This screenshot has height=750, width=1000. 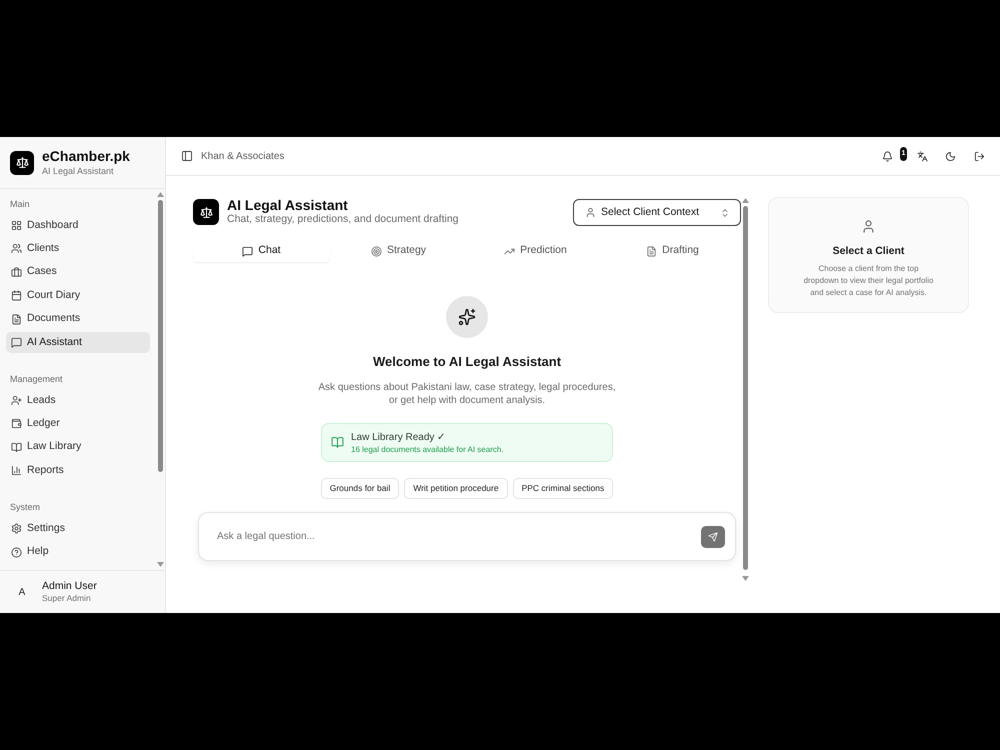 What do you see at coordinates (456, 488) in the screenshot?
I see `suggestion-chip: Writ petition procedure` at bounding box center [456, 488].